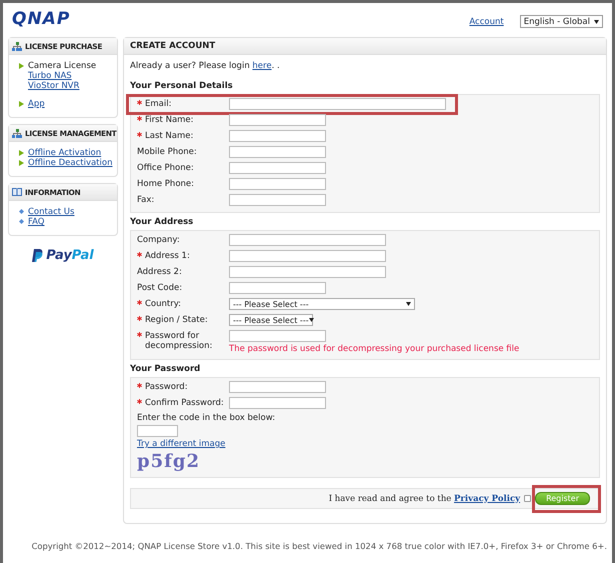 The height and width of the screenshot is (563, 615). What do you see at coordinates (182, 86) in the screenshot?
I see `section-title: Your Personal Details` at bounding box center [182, 86].